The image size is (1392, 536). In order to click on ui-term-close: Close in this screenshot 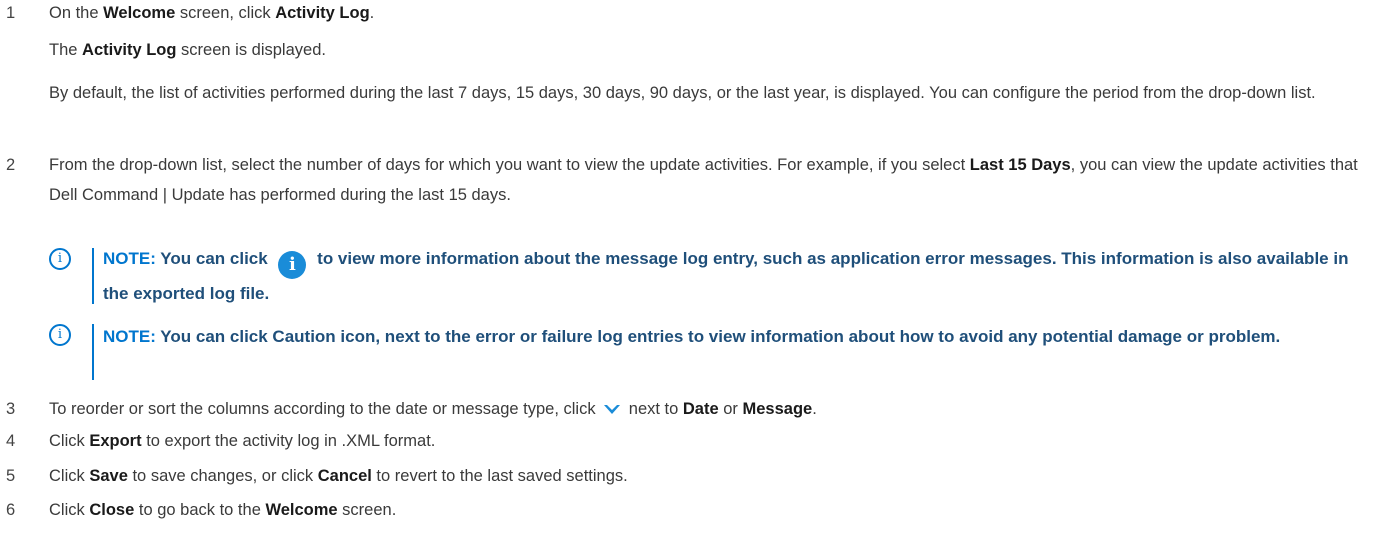, I will do `click(112, 510)`.